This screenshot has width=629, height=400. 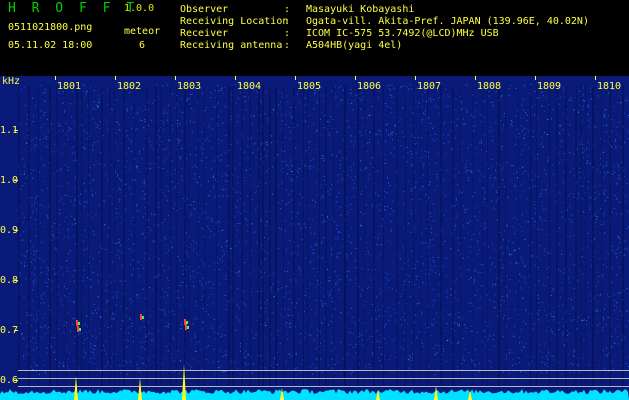 I want to click on freq-tick-0-6: 0.6, so click(x=9, y=380).